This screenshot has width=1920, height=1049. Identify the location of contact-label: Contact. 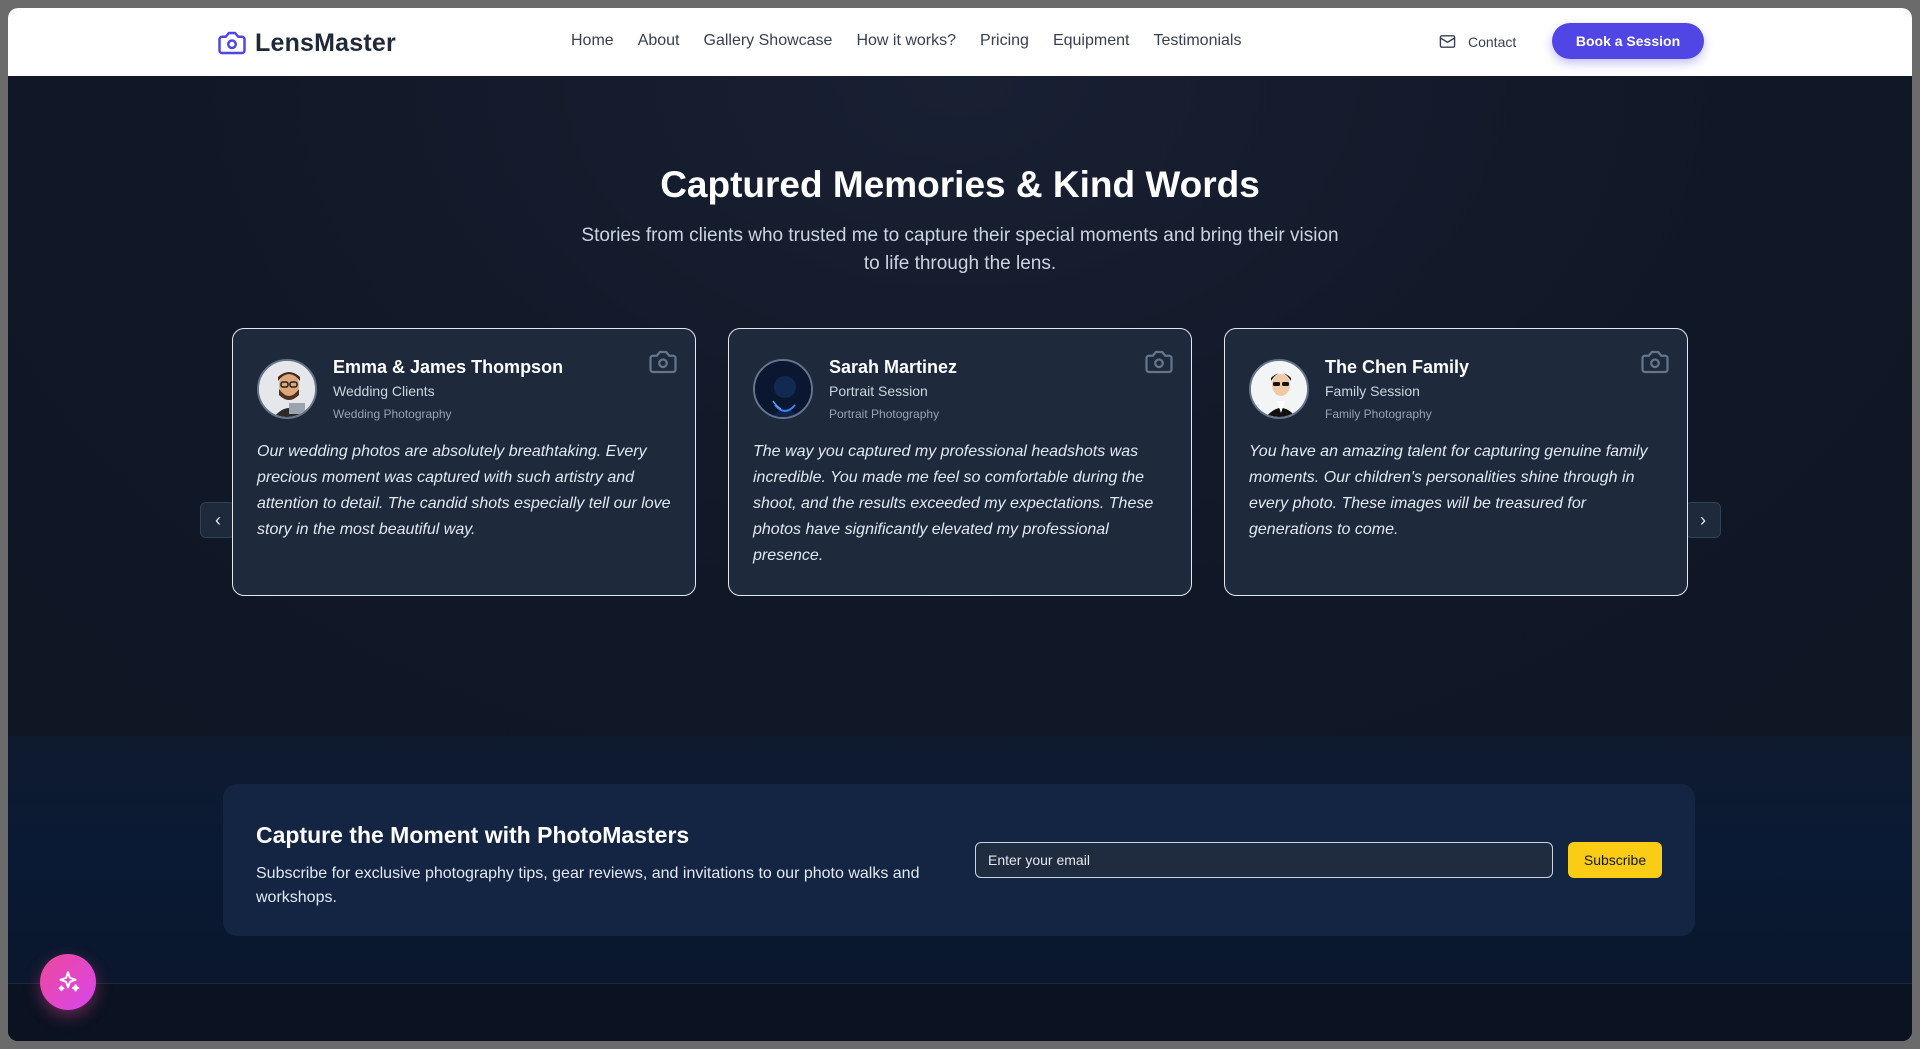
(1492, 41).